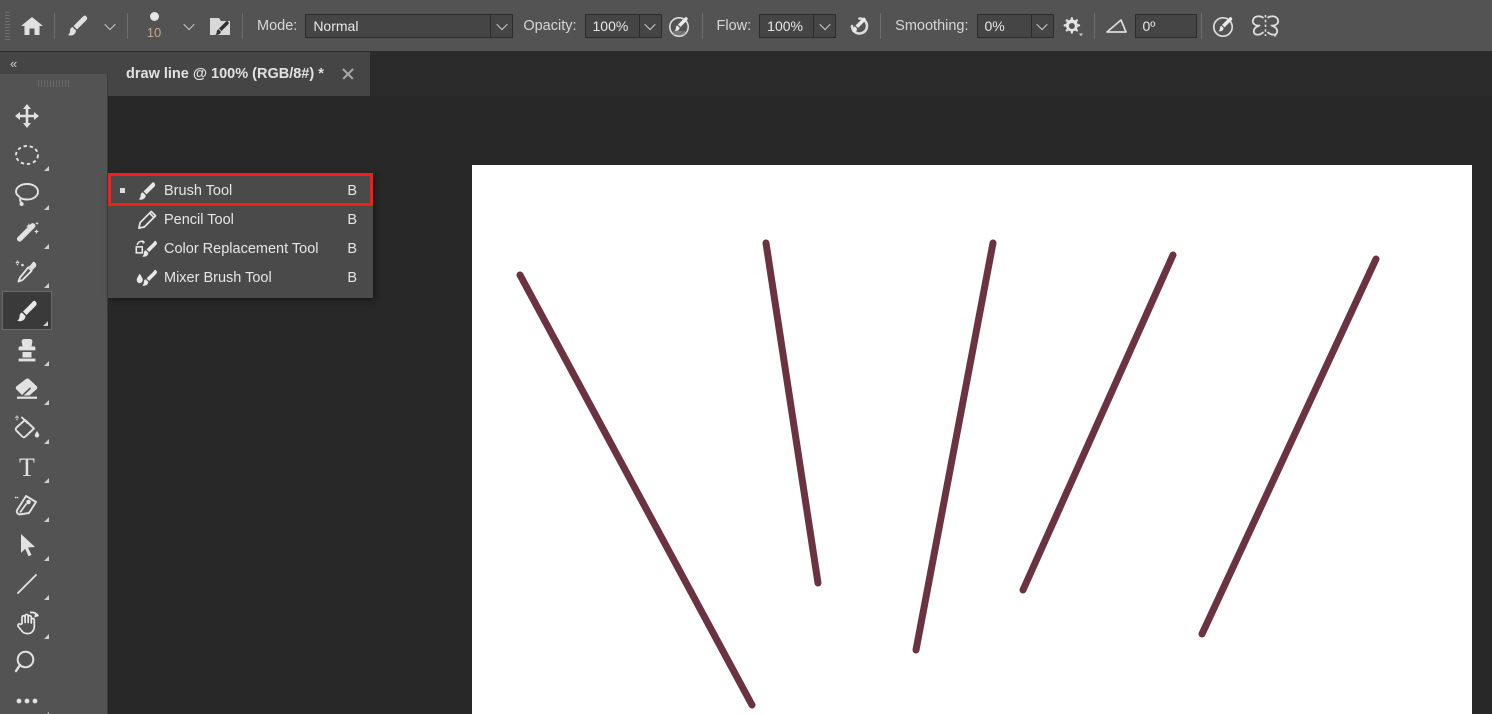 This screenshot has width=1492, height=714. I want to click on brush-settings-panel-button, so click(220, 26).